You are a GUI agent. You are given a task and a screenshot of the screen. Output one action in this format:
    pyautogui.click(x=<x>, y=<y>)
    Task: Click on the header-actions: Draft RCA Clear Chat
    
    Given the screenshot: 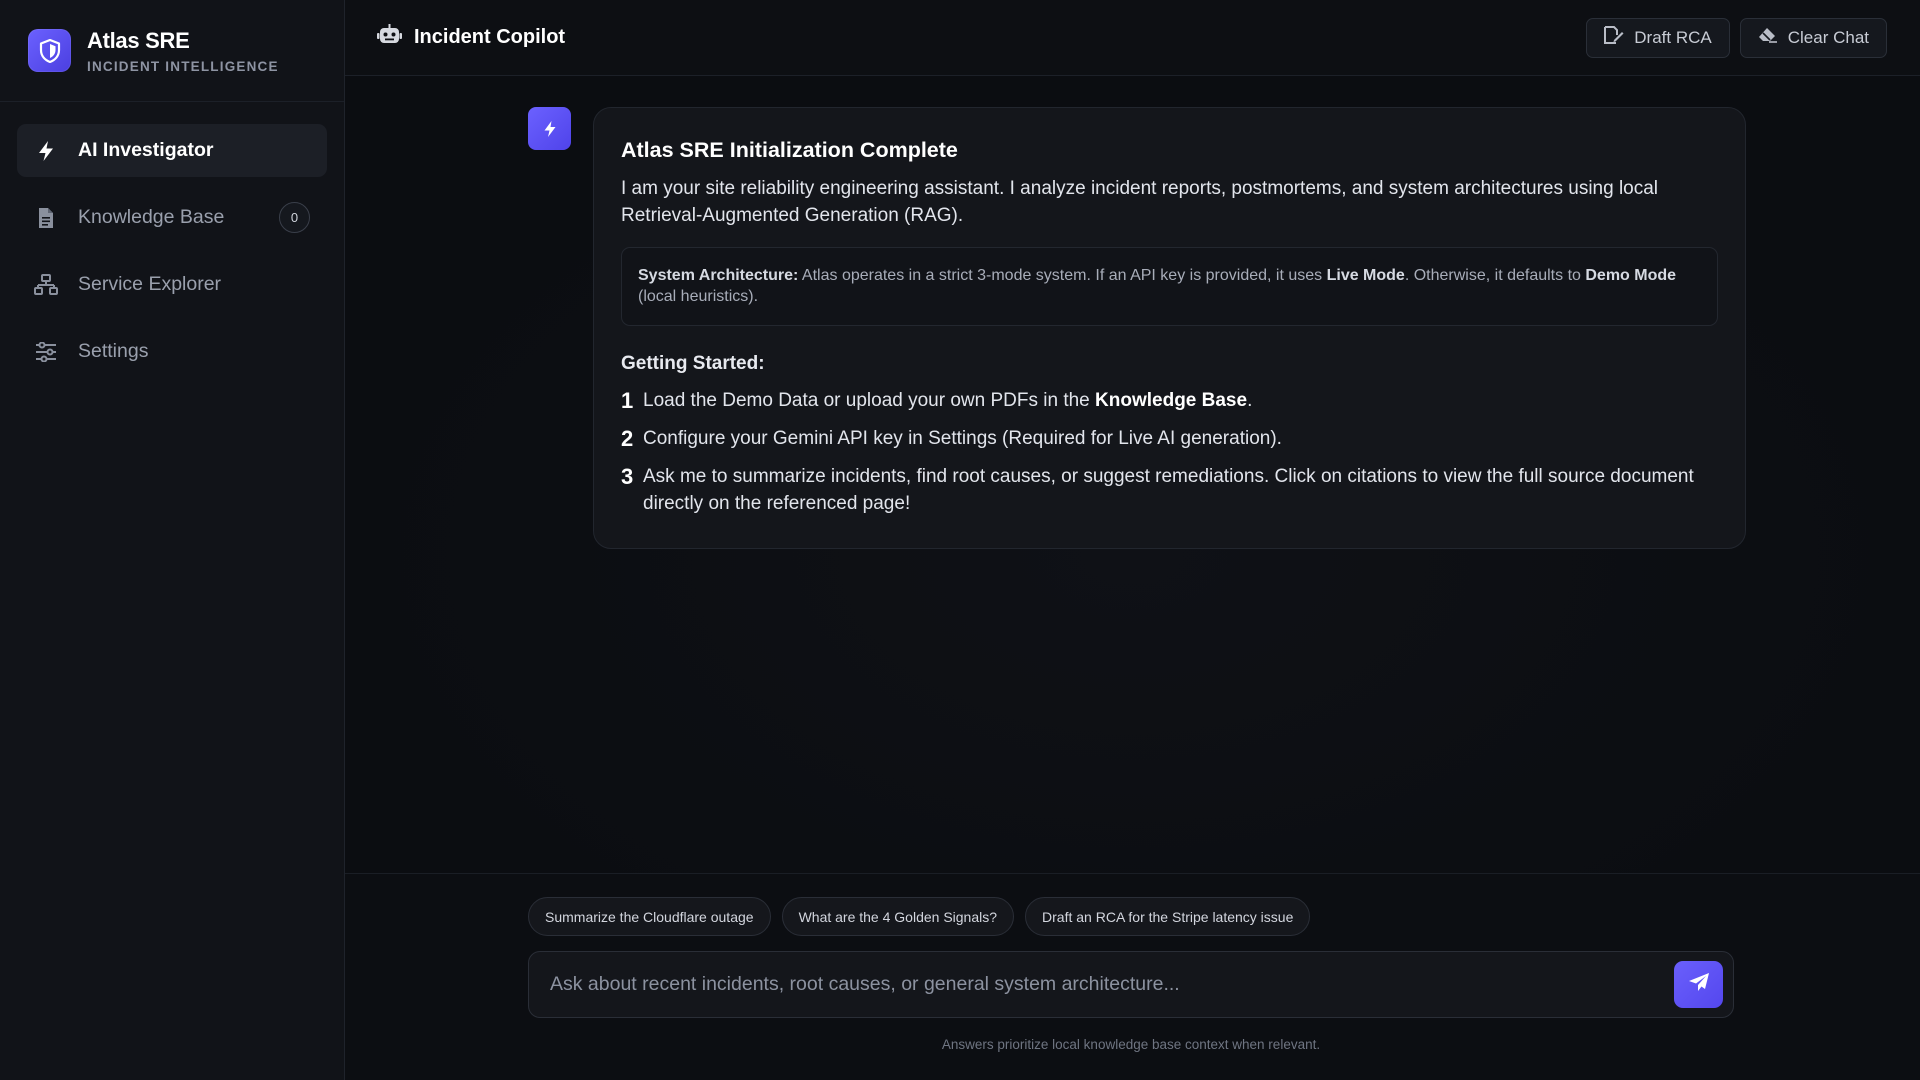 What is the action you would take?
    pyautogui.click(x=1736, y=37)
    